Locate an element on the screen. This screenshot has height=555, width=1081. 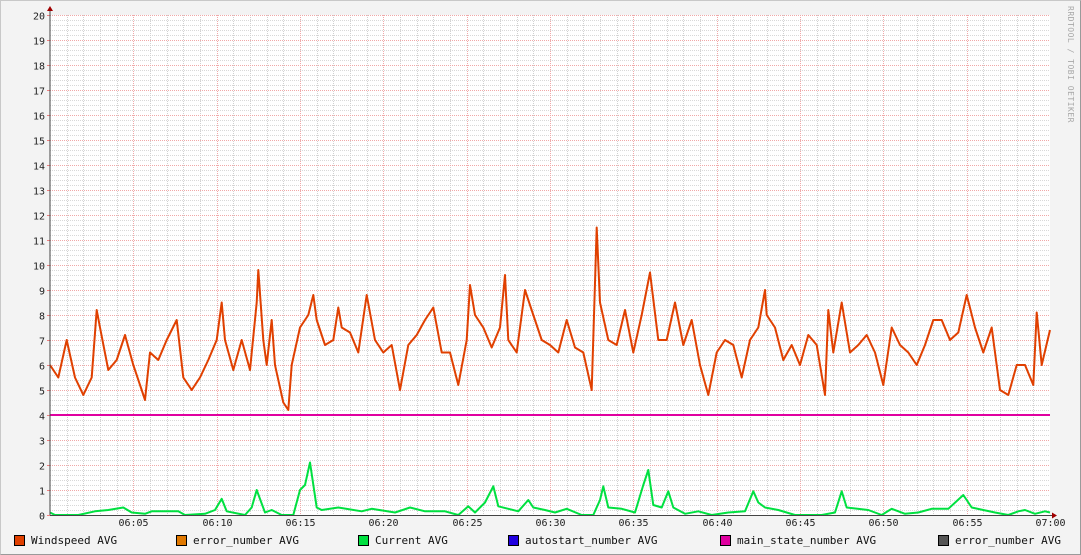
x-tick-label: 07:00 is located at coordinates (1050, 523).